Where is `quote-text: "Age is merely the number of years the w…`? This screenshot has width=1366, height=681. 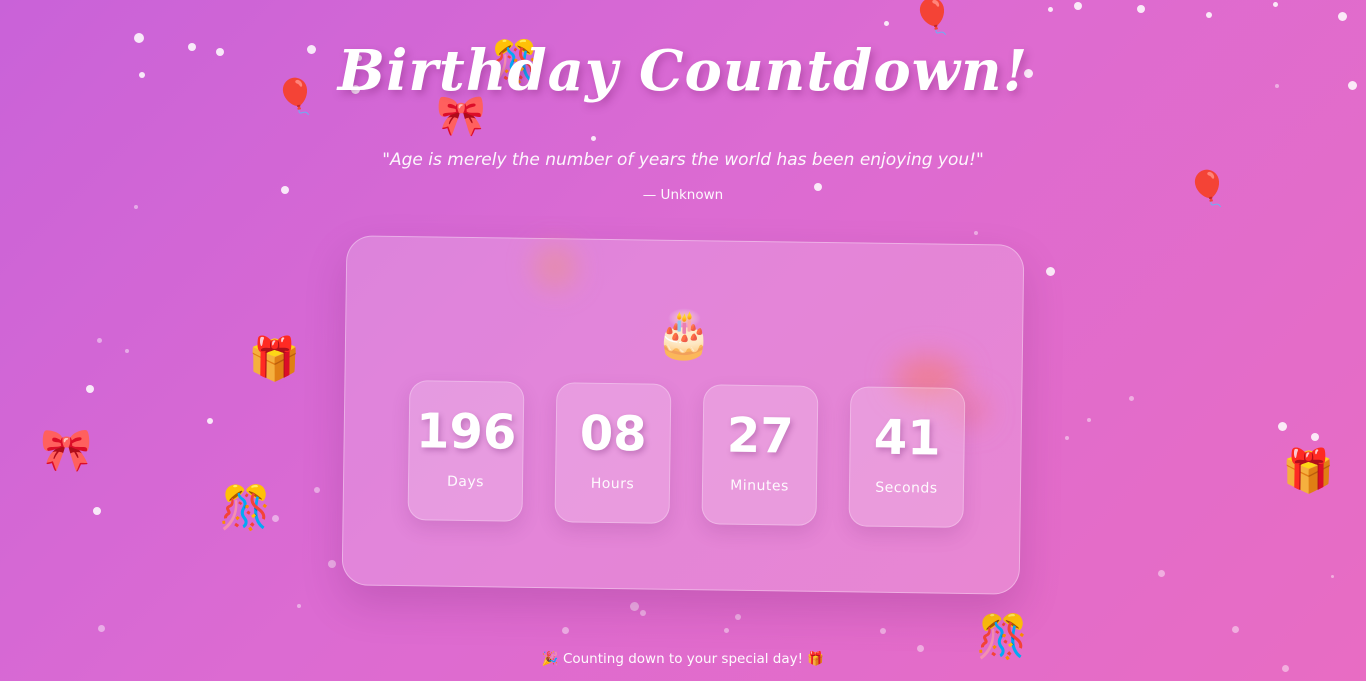
quote-text: "Age is merely the number of years the w… is located at coordinates (683, 160).